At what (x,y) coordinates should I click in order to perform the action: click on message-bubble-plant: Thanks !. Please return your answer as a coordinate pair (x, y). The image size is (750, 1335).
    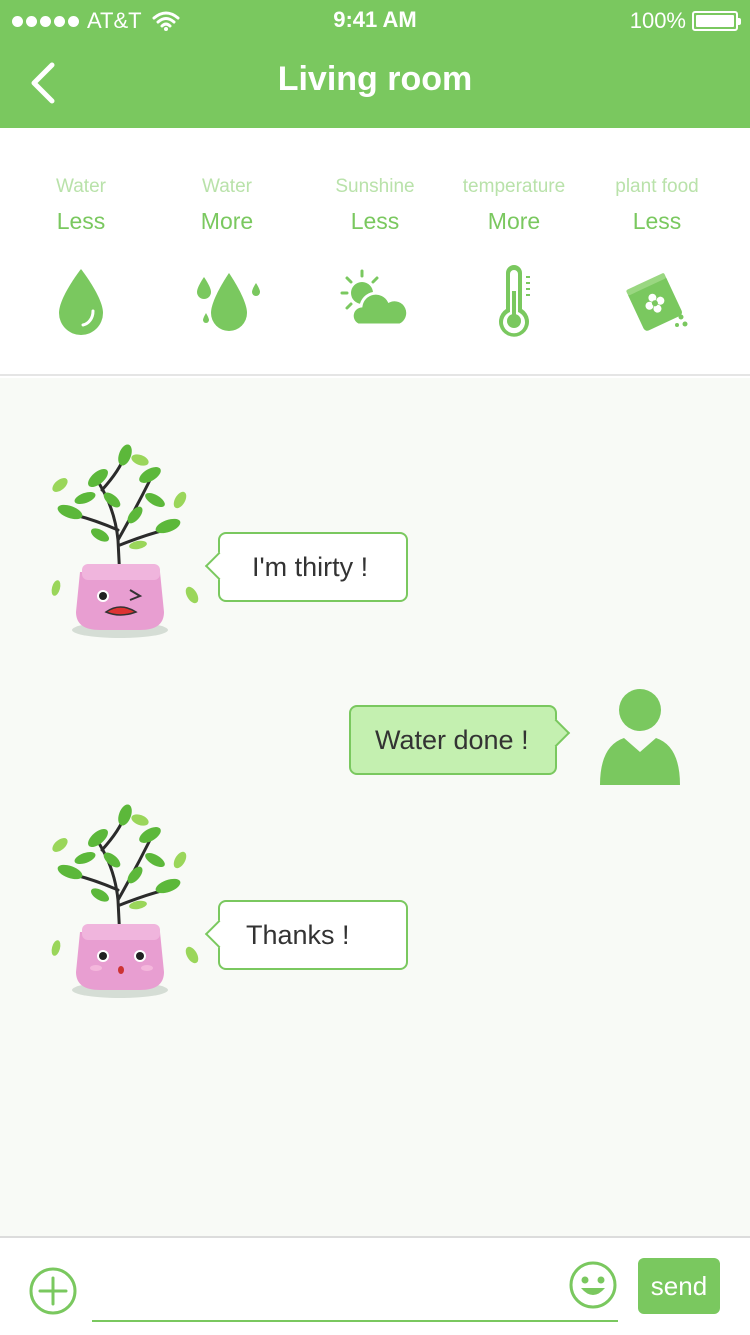
    Looking at the image, I should click on (313, 935).